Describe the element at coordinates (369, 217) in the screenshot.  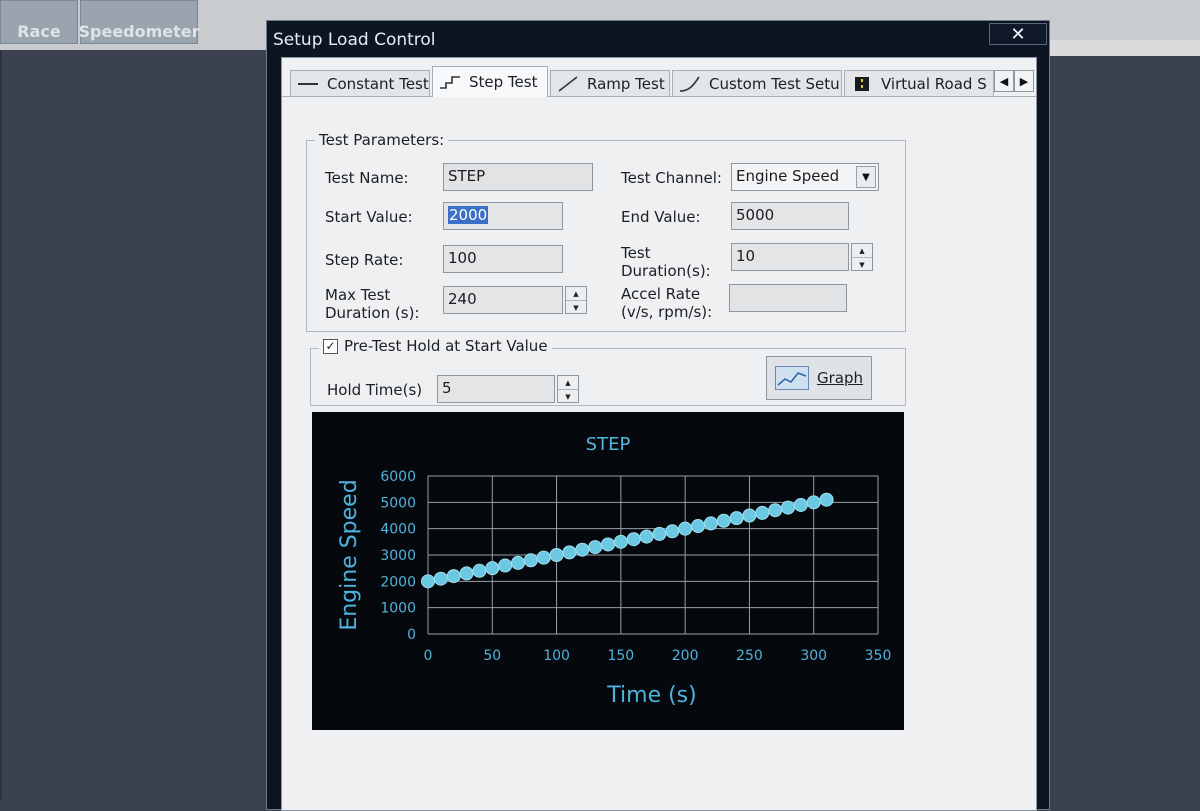
I see `start-value-label: Start Value:` at that location.